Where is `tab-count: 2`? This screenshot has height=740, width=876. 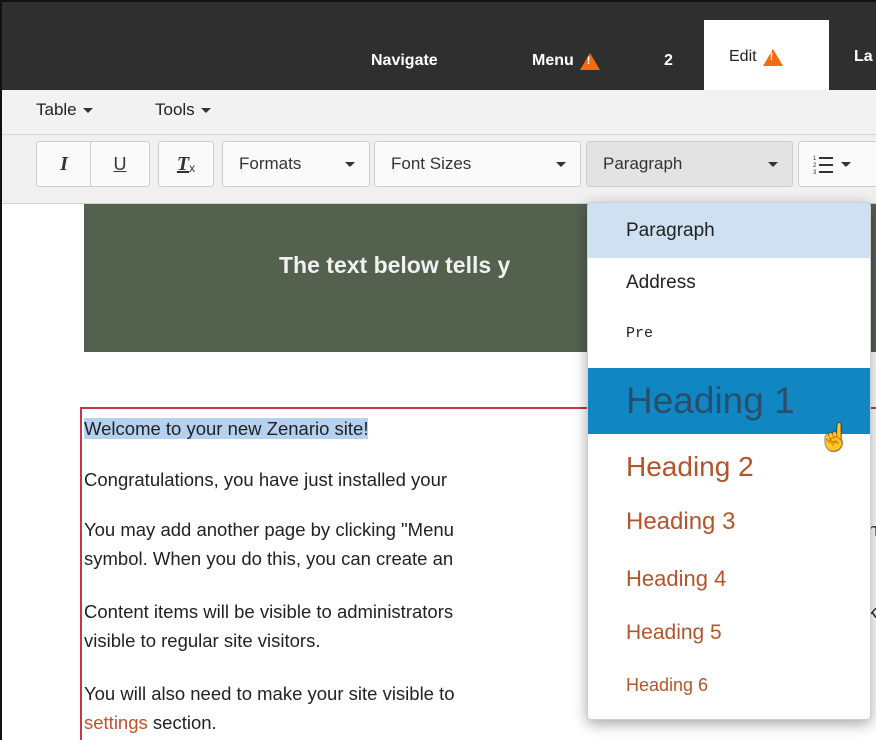
tab-count: 2 is located at coordinates (668, 61).